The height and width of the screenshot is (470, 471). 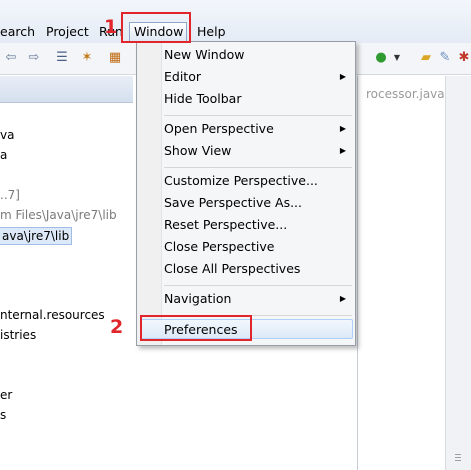 What do you see at coordinates (198, 150) in the screenshot?
I see `menu-item-label: Show View` at bounding box center [198, 150].